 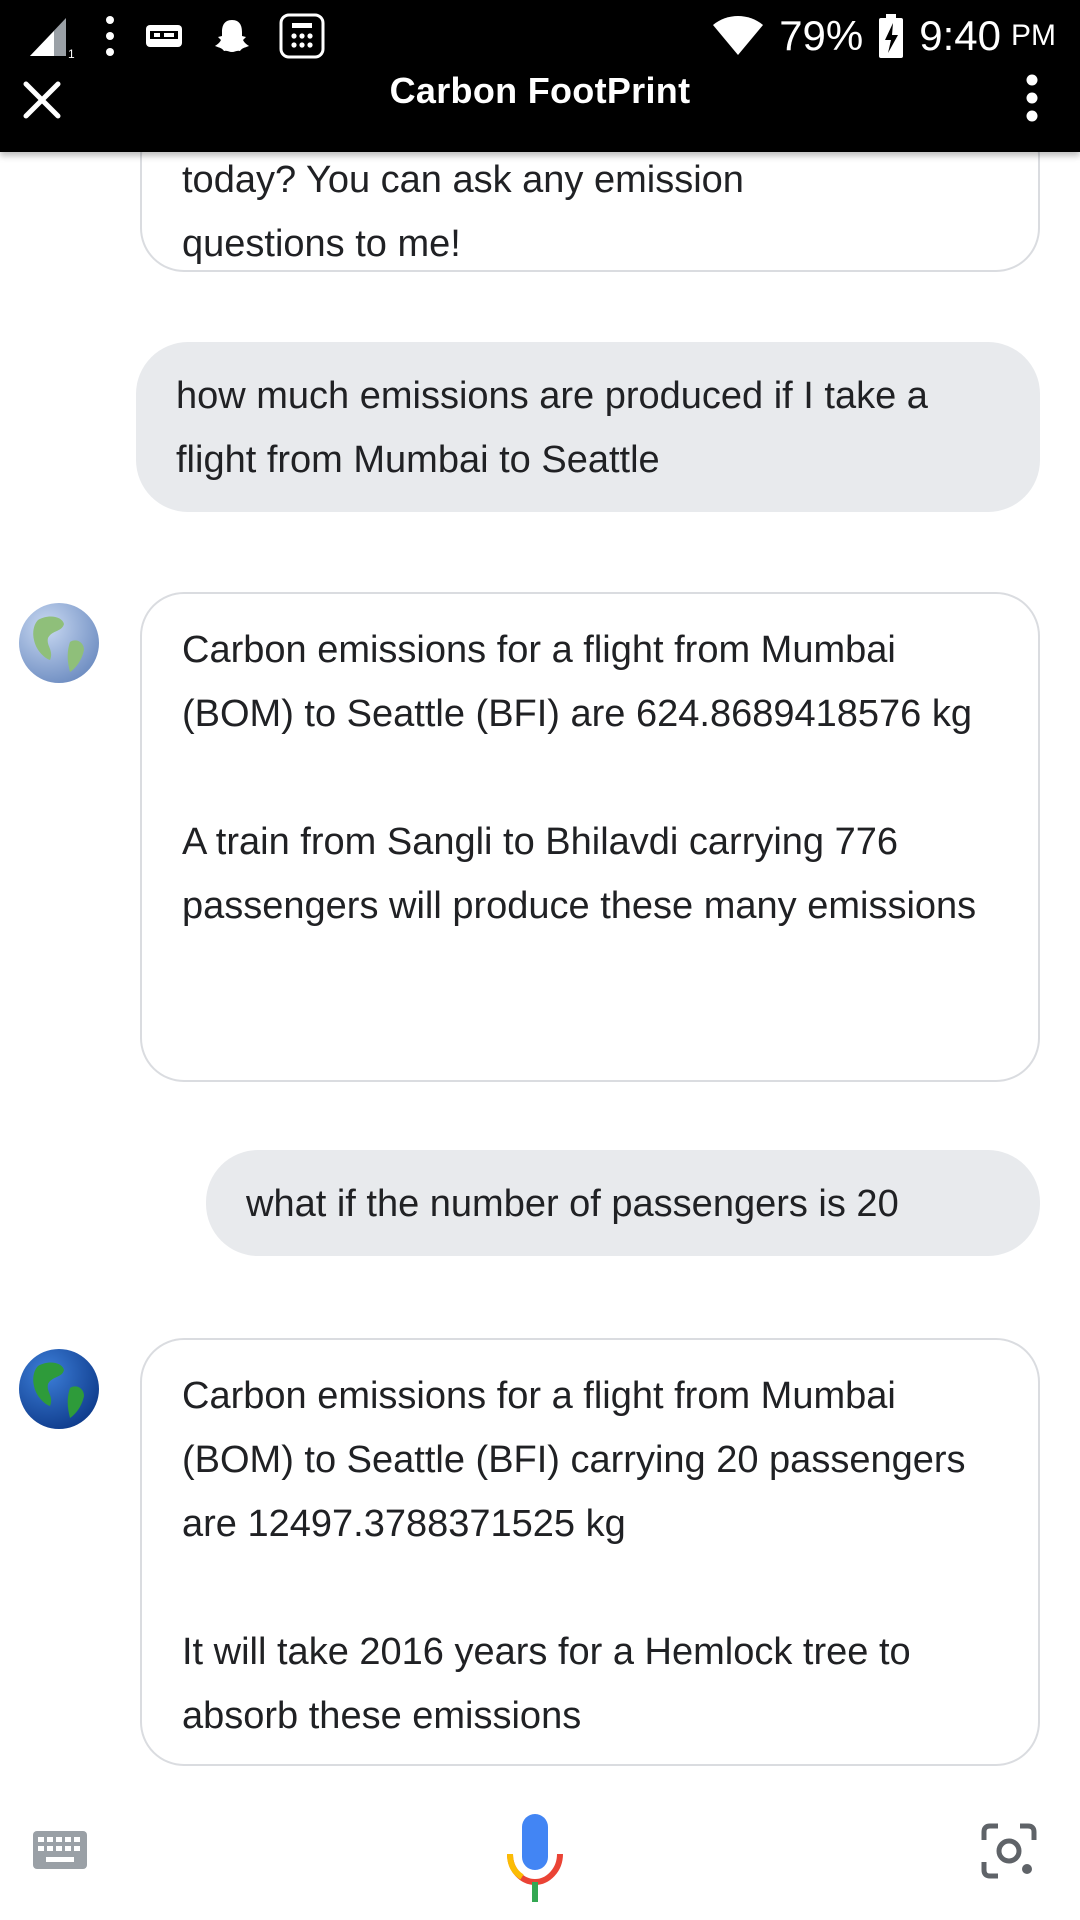 I want to click on message-line: today? You can ask any emission, so click(x=463, y=180).